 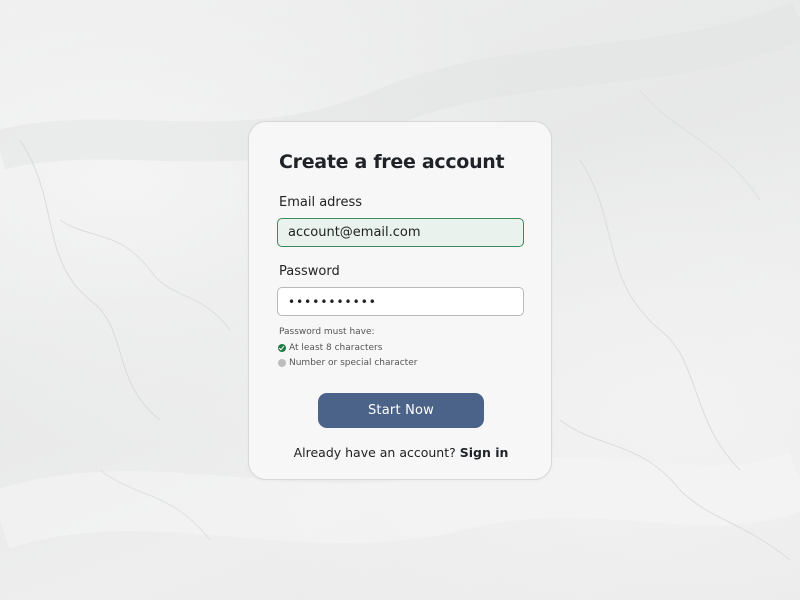 I want to click on start-now-button: Start Now, so click(x=401, y=410).